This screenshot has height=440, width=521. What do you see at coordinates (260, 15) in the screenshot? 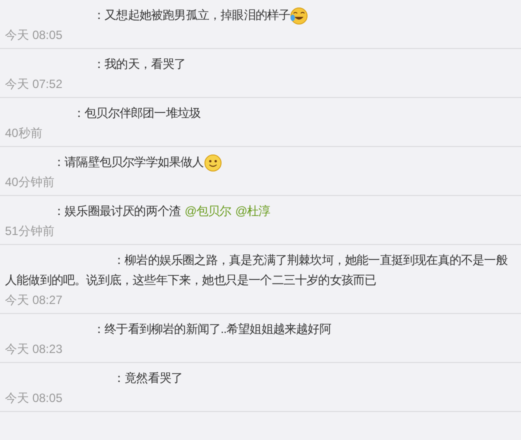
I see `comment-text: ：又想起她被跑男孤立，掉眼泪的样子` at bounding box center [260, 15].